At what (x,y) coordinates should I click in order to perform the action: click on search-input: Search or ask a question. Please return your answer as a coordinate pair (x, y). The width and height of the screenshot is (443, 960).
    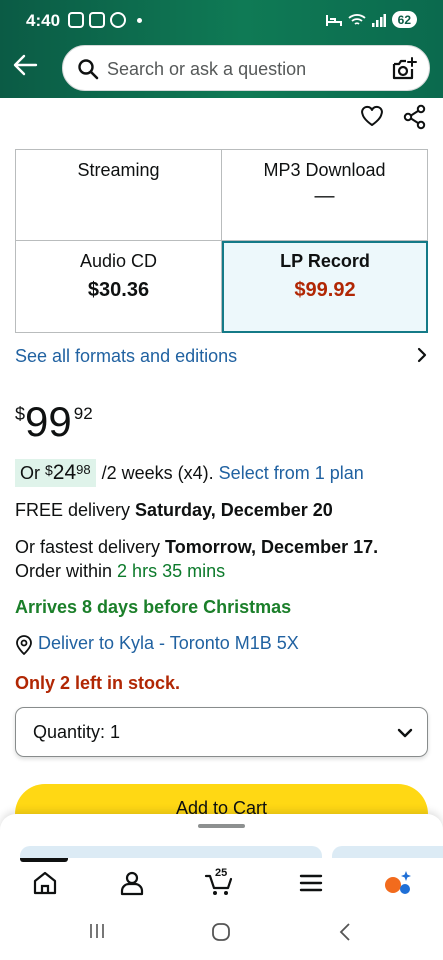
    Looking at the image, I should click on (206, 69).